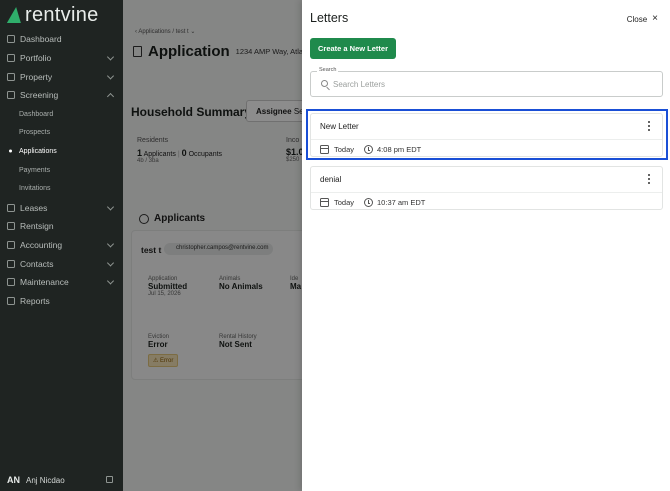 The height and width of the screenshot is (491, 670). What do you see at coordinates (44, 282) in the screenshot?
I see `sidebar-item-label: Maintenance` at bounding box center [44, 282].